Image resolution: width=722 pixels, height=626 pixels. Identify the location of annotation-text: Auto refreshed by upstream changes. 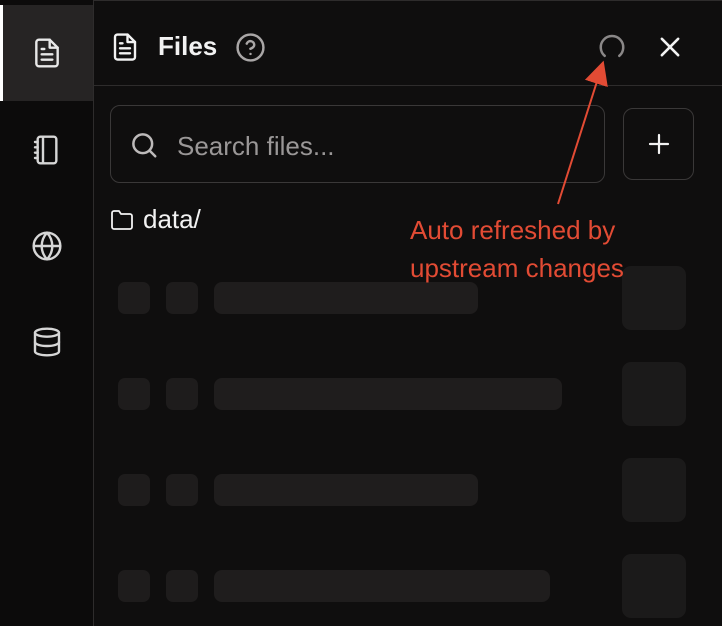
(517, 249).